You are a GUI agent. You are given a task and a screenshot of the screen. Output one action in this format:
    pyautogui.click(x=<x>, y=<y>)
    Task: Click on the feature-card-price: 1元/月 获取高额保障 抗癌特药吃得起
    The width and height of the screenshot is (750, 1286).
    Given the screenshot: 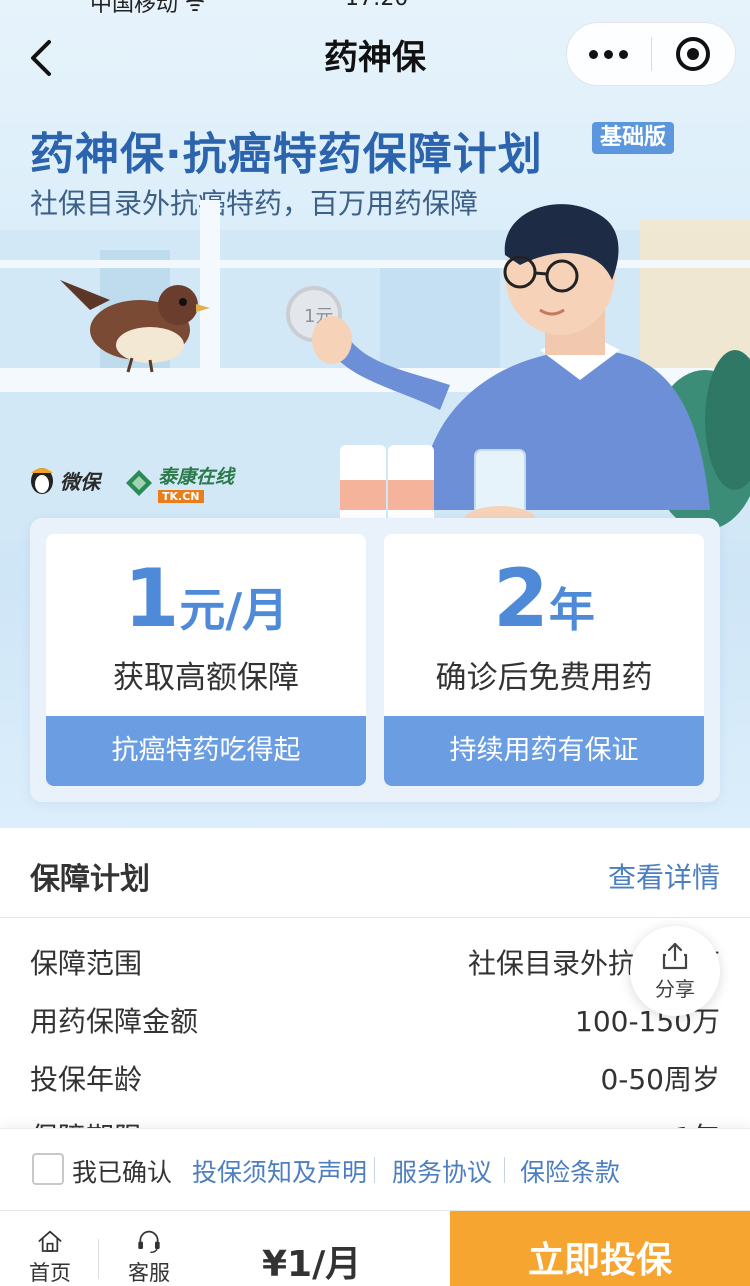 What is the action you would take?
    pyautogui.click(x=206, y=660)
    